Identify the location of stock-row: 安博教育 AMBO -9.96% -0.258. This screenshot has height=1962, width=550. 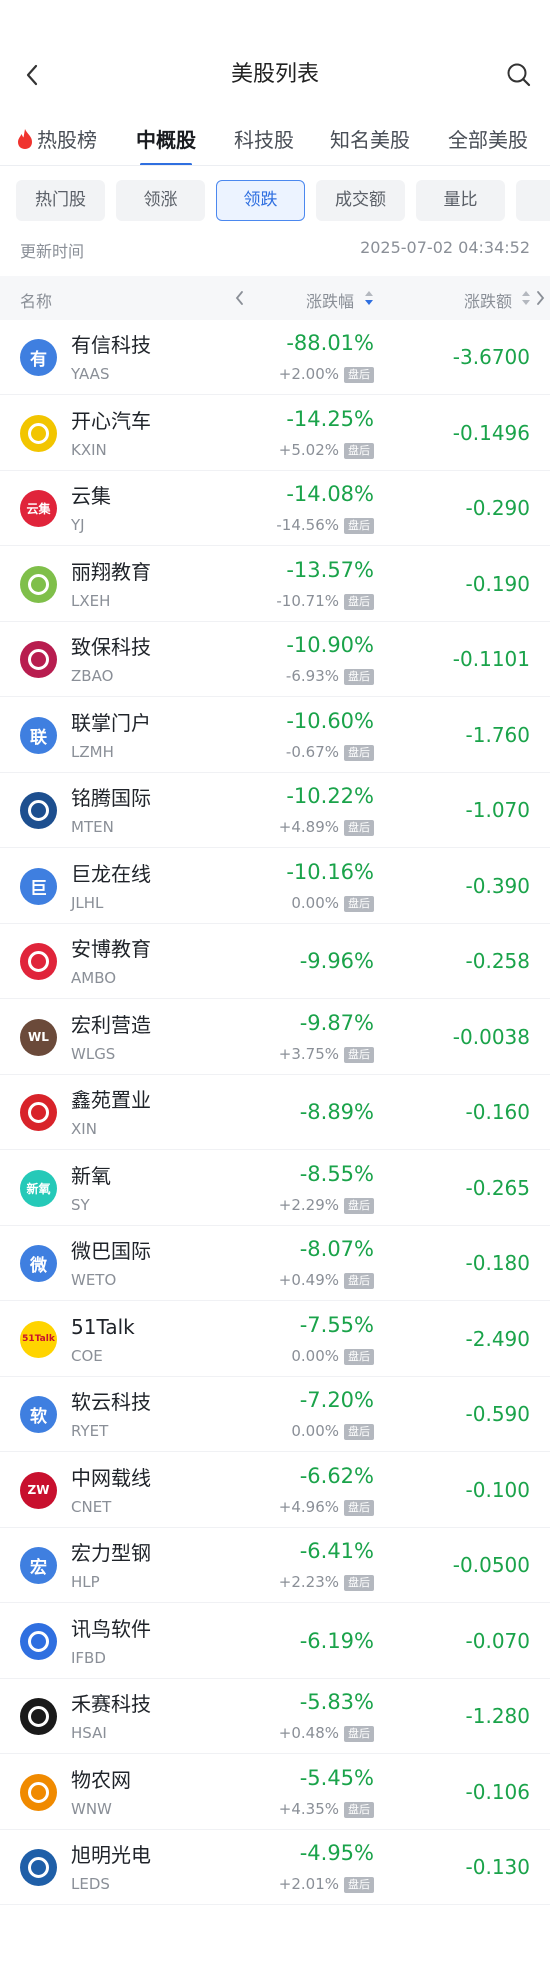
(275, 961).